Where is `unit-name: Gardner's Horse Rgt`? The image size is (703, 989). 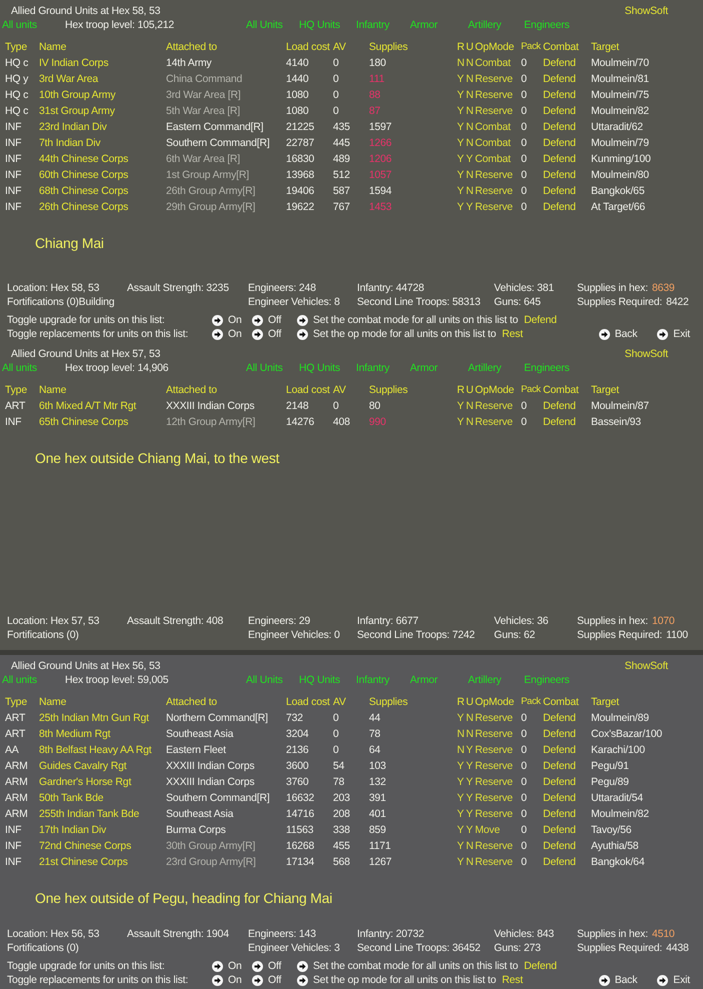 unit-name: Gardner's Horse Rgt is located at coordinates (102, 782).